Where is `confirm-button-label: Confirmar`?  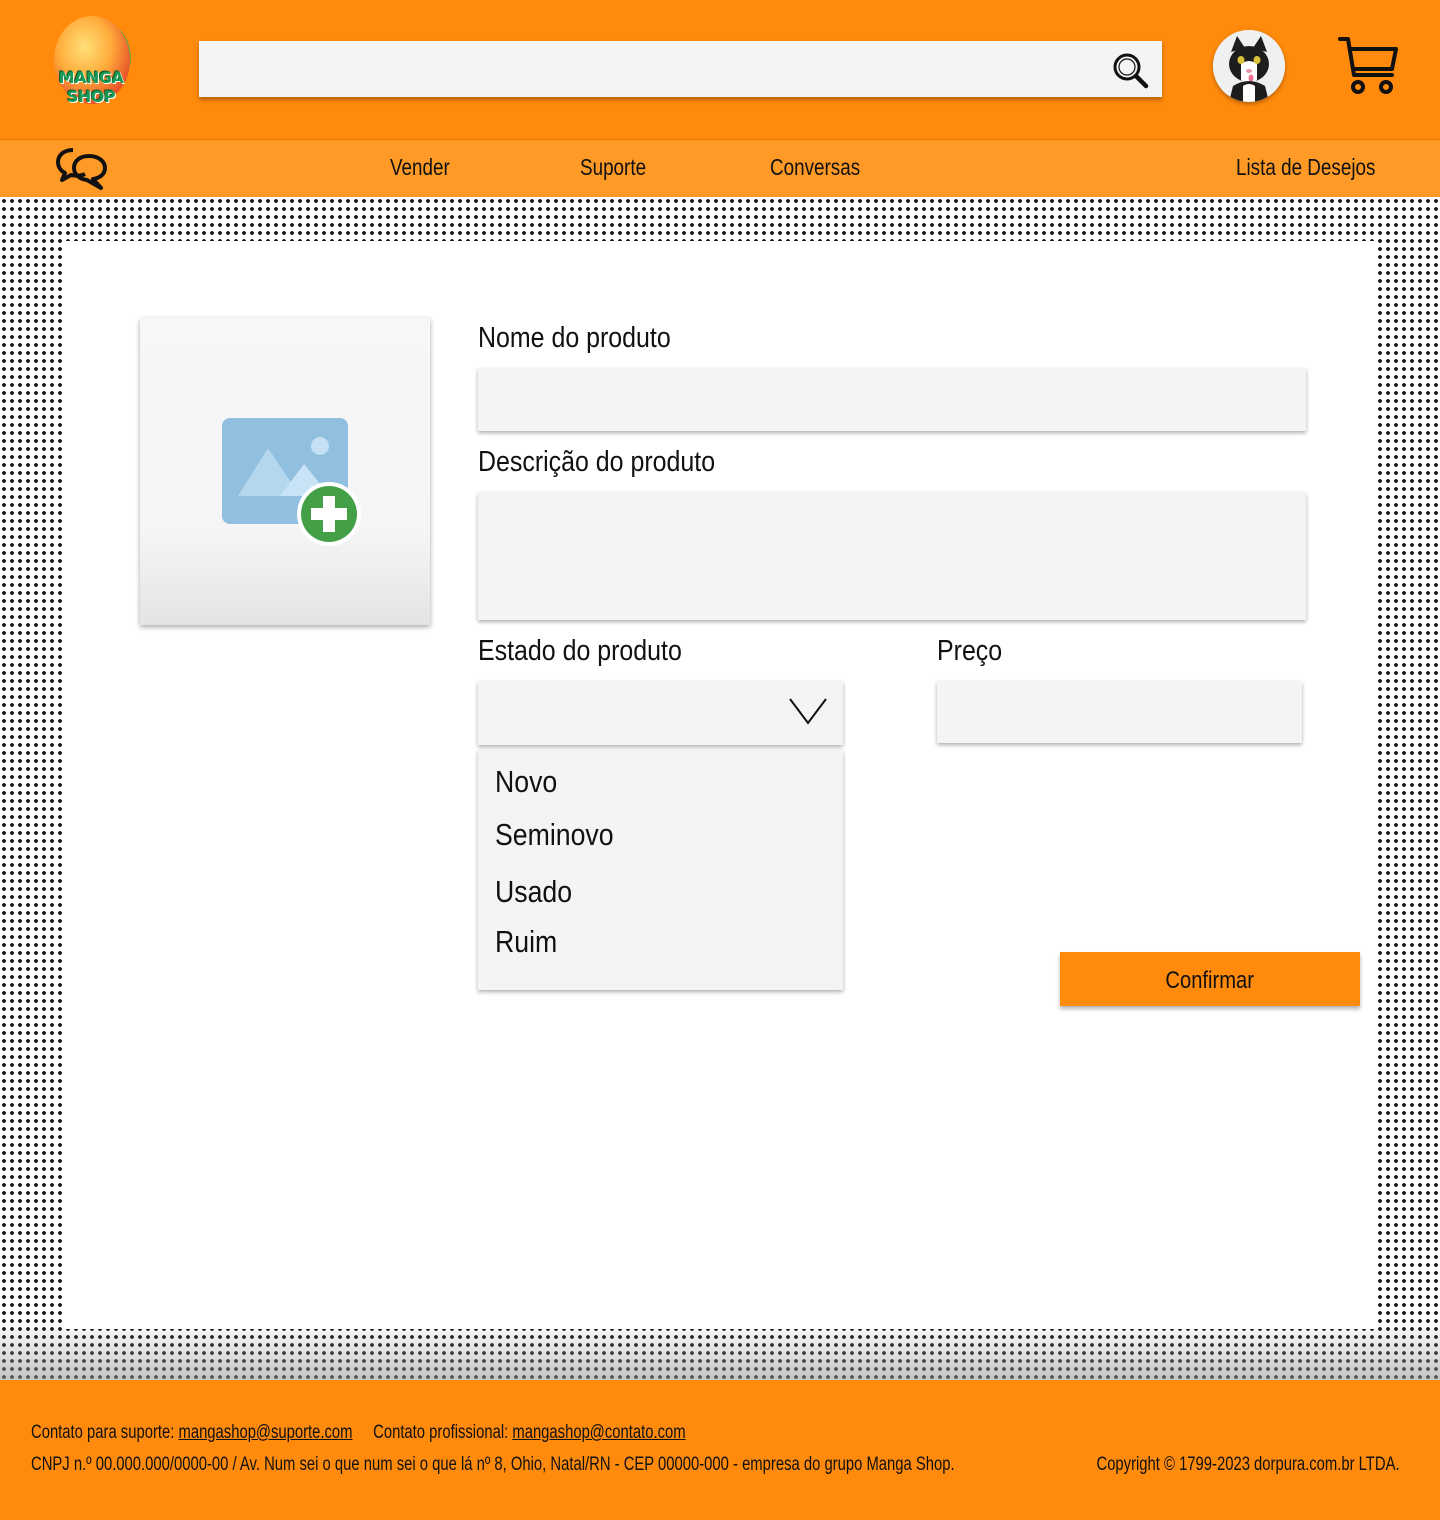
confirm-button-label: Confirmar is located at coordinates (1210, 980).